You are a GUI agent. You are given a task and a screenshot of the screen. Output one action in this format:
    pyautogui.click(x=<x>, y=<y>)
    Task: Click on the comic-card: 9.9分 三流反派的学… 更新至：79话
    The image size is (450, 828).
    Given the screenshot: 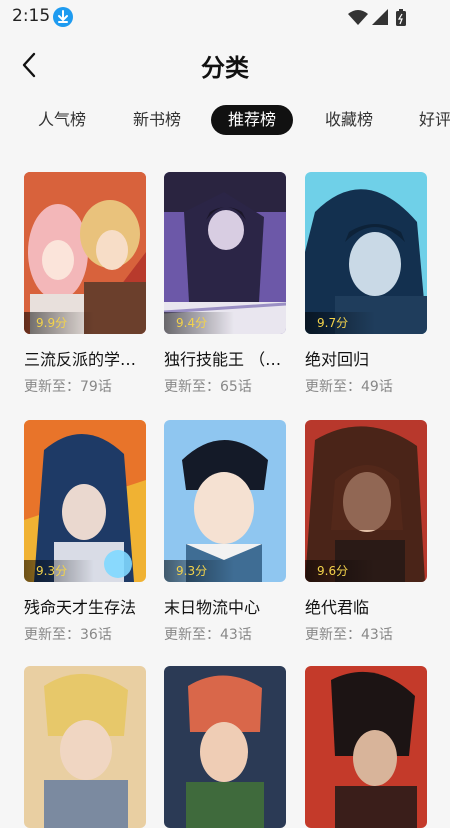 What is the action you would take?
    pyautogui.click(x=86, y=284)
    